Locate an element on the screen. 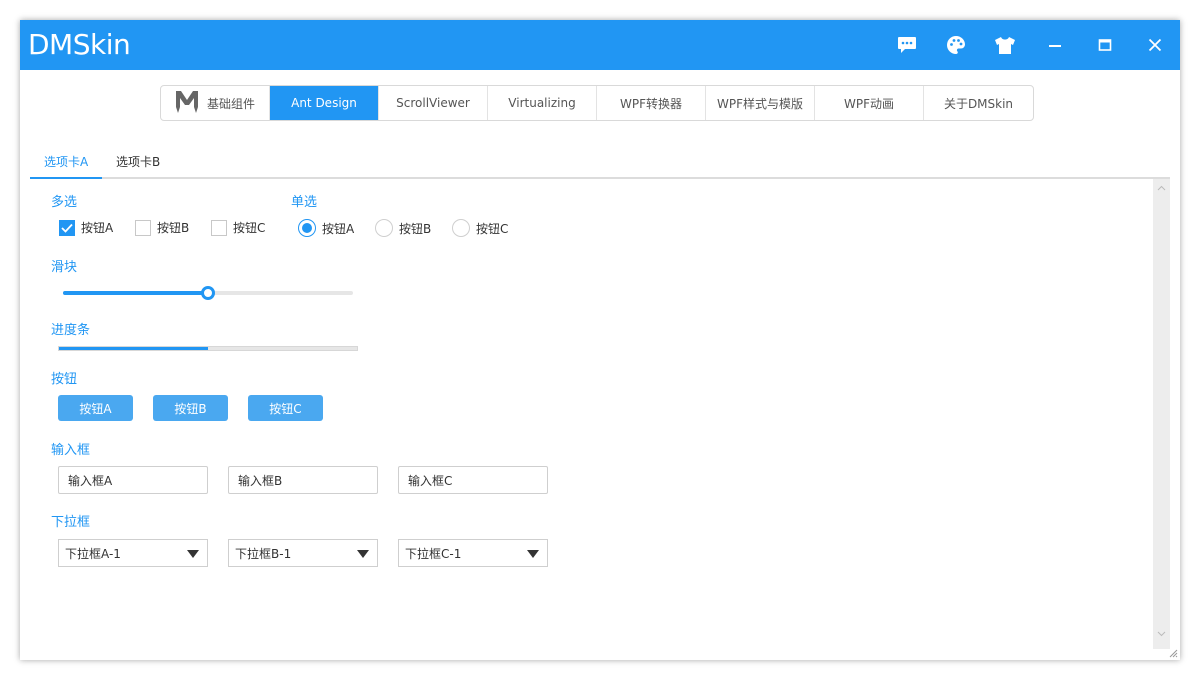  progress-bar is located at coordinates (208, 348).